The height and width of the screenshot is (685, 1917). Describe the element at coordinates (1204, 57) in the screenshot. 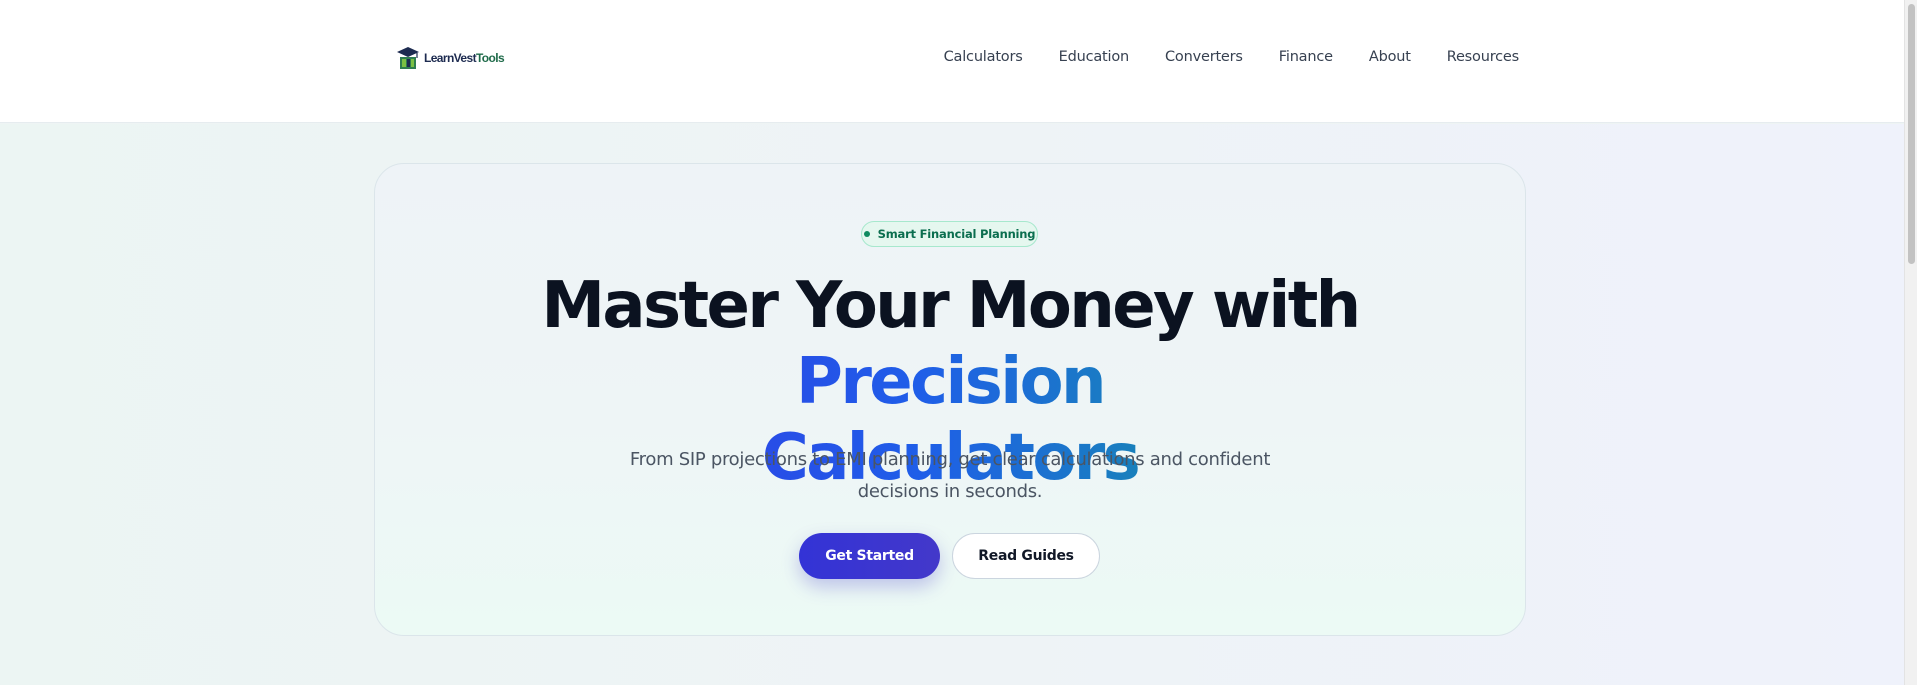

I see `nav-converters: Converters` at that location.